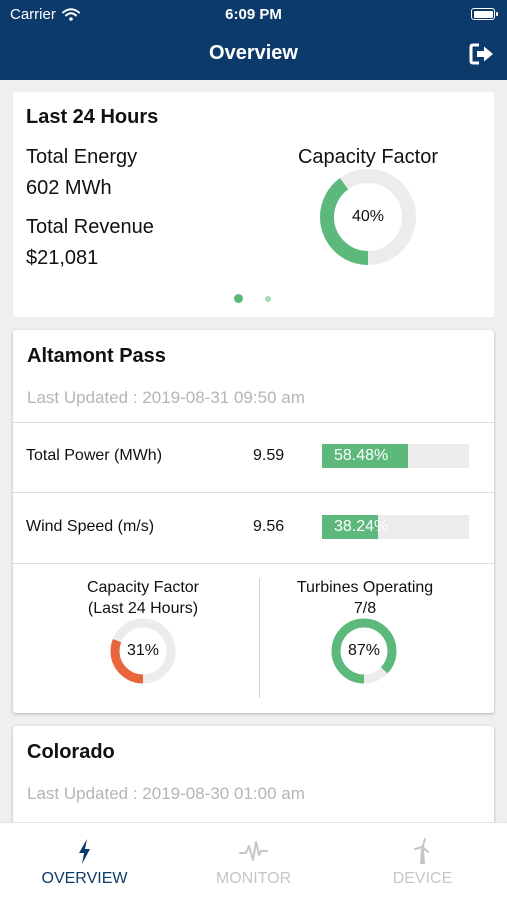 This screenshot has height=901, width=507. Describe the element at coordinates (368, 157) in the screenshot. I see `capacity-factor-label: Capacity Factor` at that location.